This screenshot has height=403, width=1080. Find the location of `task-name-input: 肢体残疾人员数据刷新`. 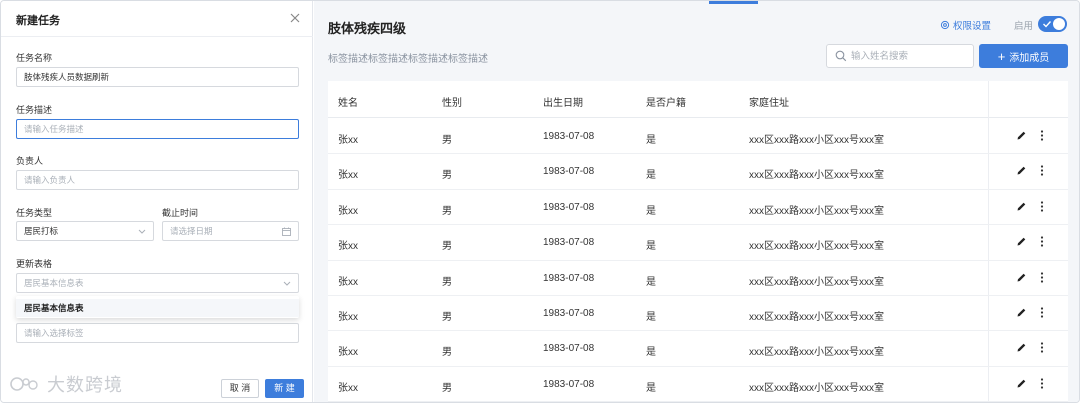

task-name-input: 肢体残疾人员数据刷新 is located at coordinates (157, 77).